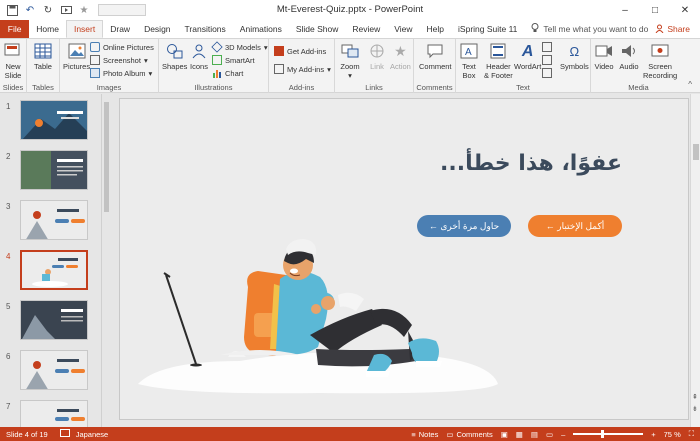  Describe the element at coordinates (12, 10) in the screenshot. I see `save-icon` at that location.